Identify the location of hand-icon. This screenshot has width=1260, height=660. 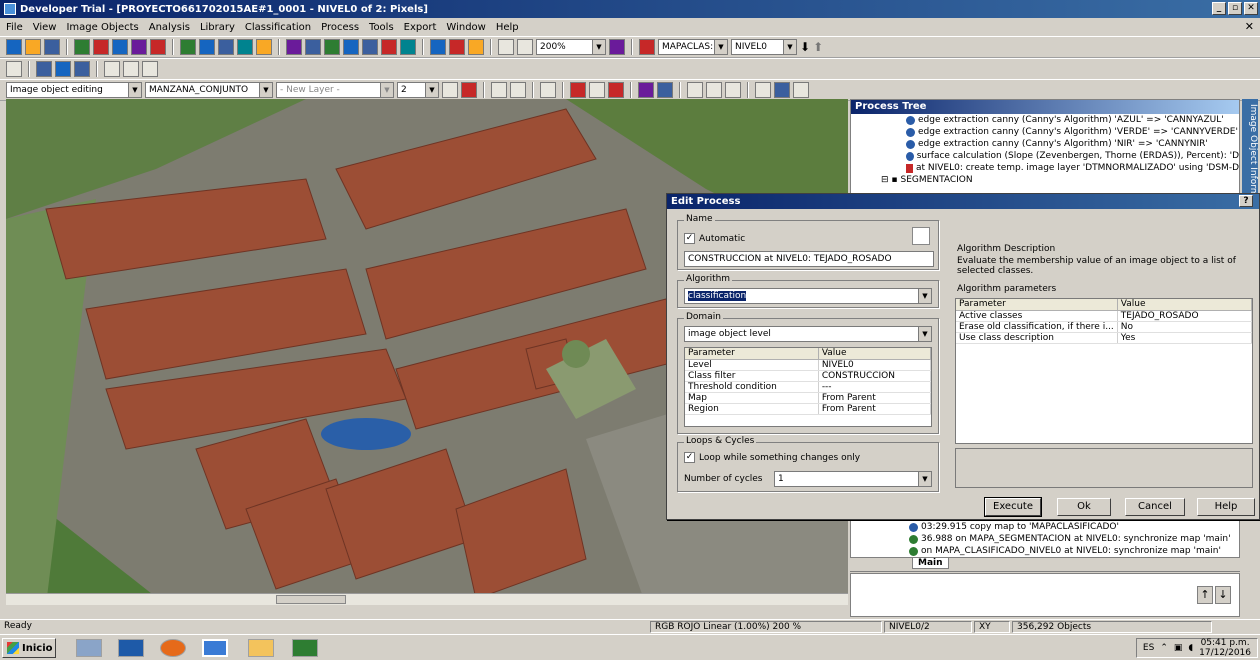
(476, 47).